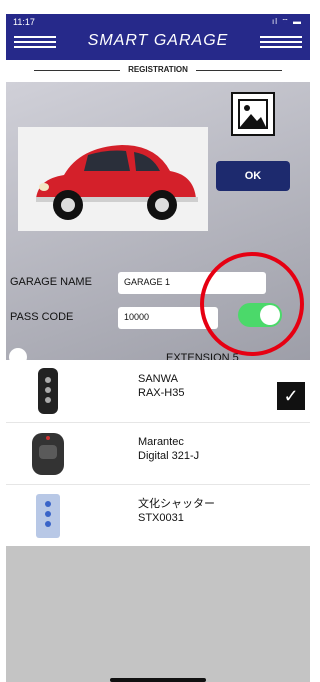 Image resolution: width=320 pixels, height=682 pixels. I want to click on remote-brand: 文化シャッター, so click(176, 504).